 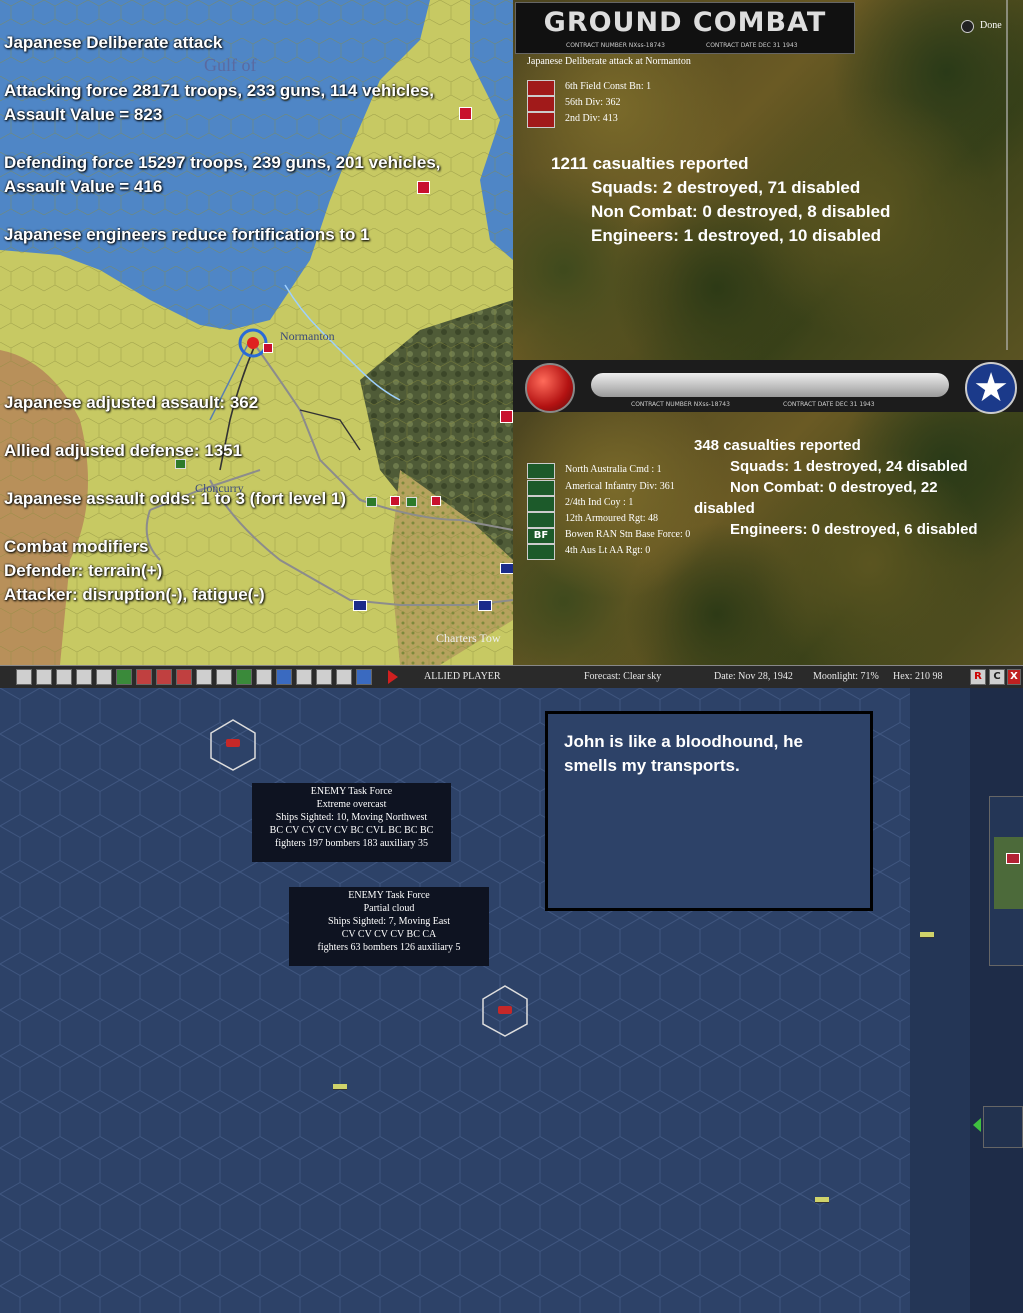 I want to click on japanese-roundel-icon, so click(x=550, y=388).